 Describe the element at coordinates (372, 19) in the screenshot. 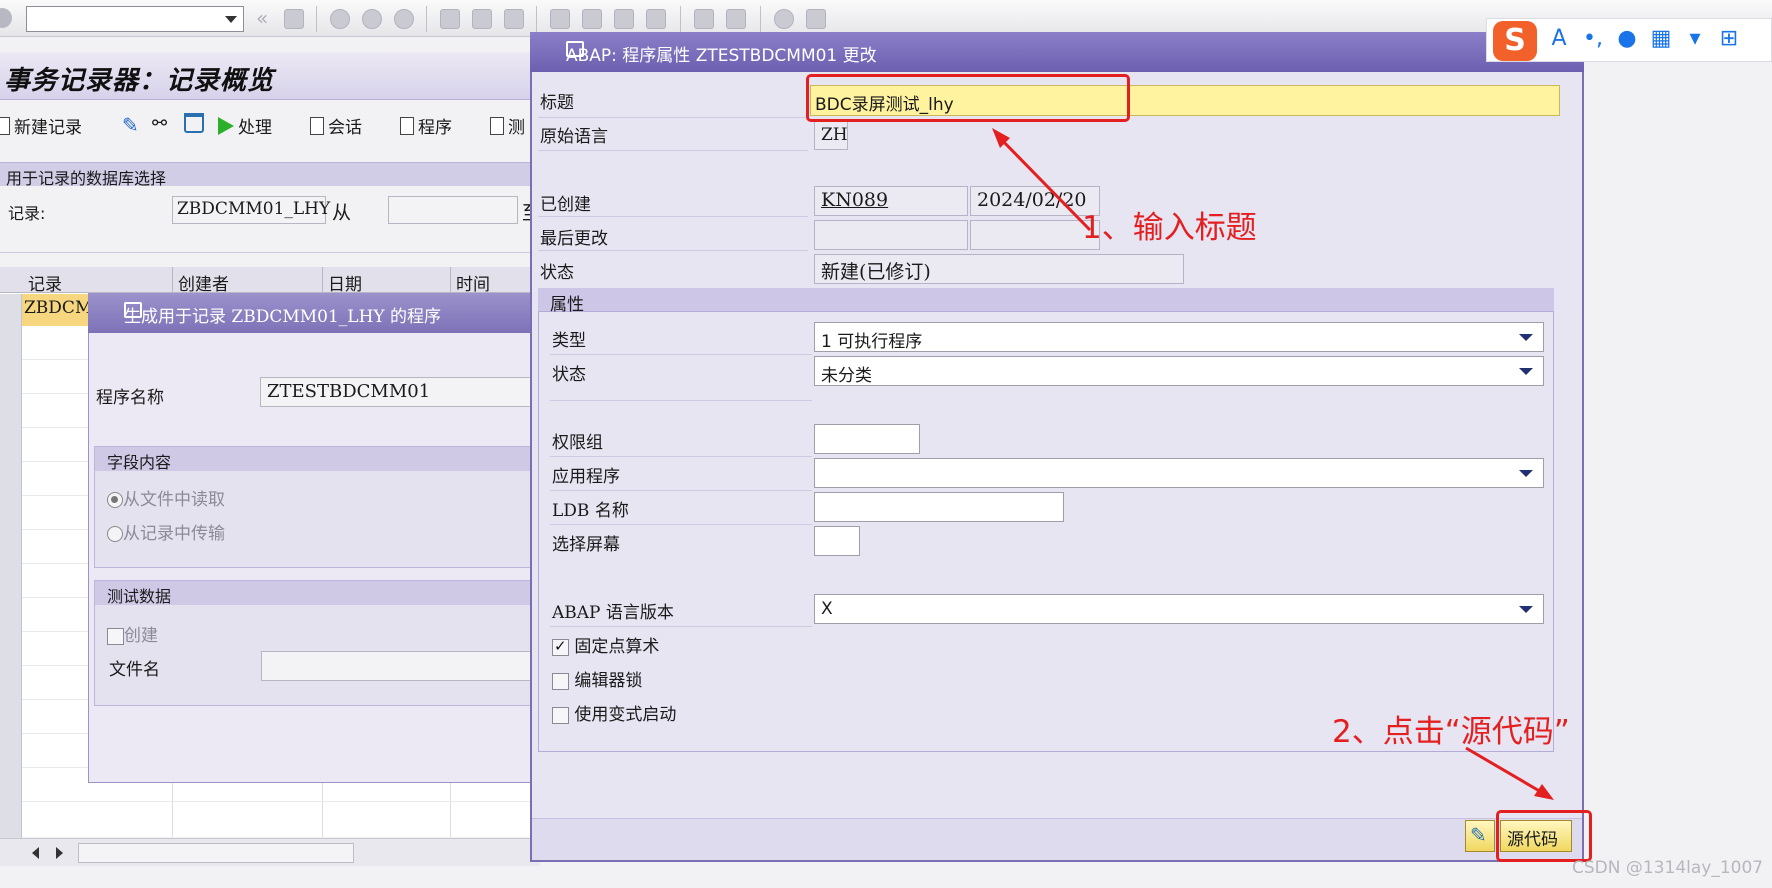

I see `exit-icon` at that location.